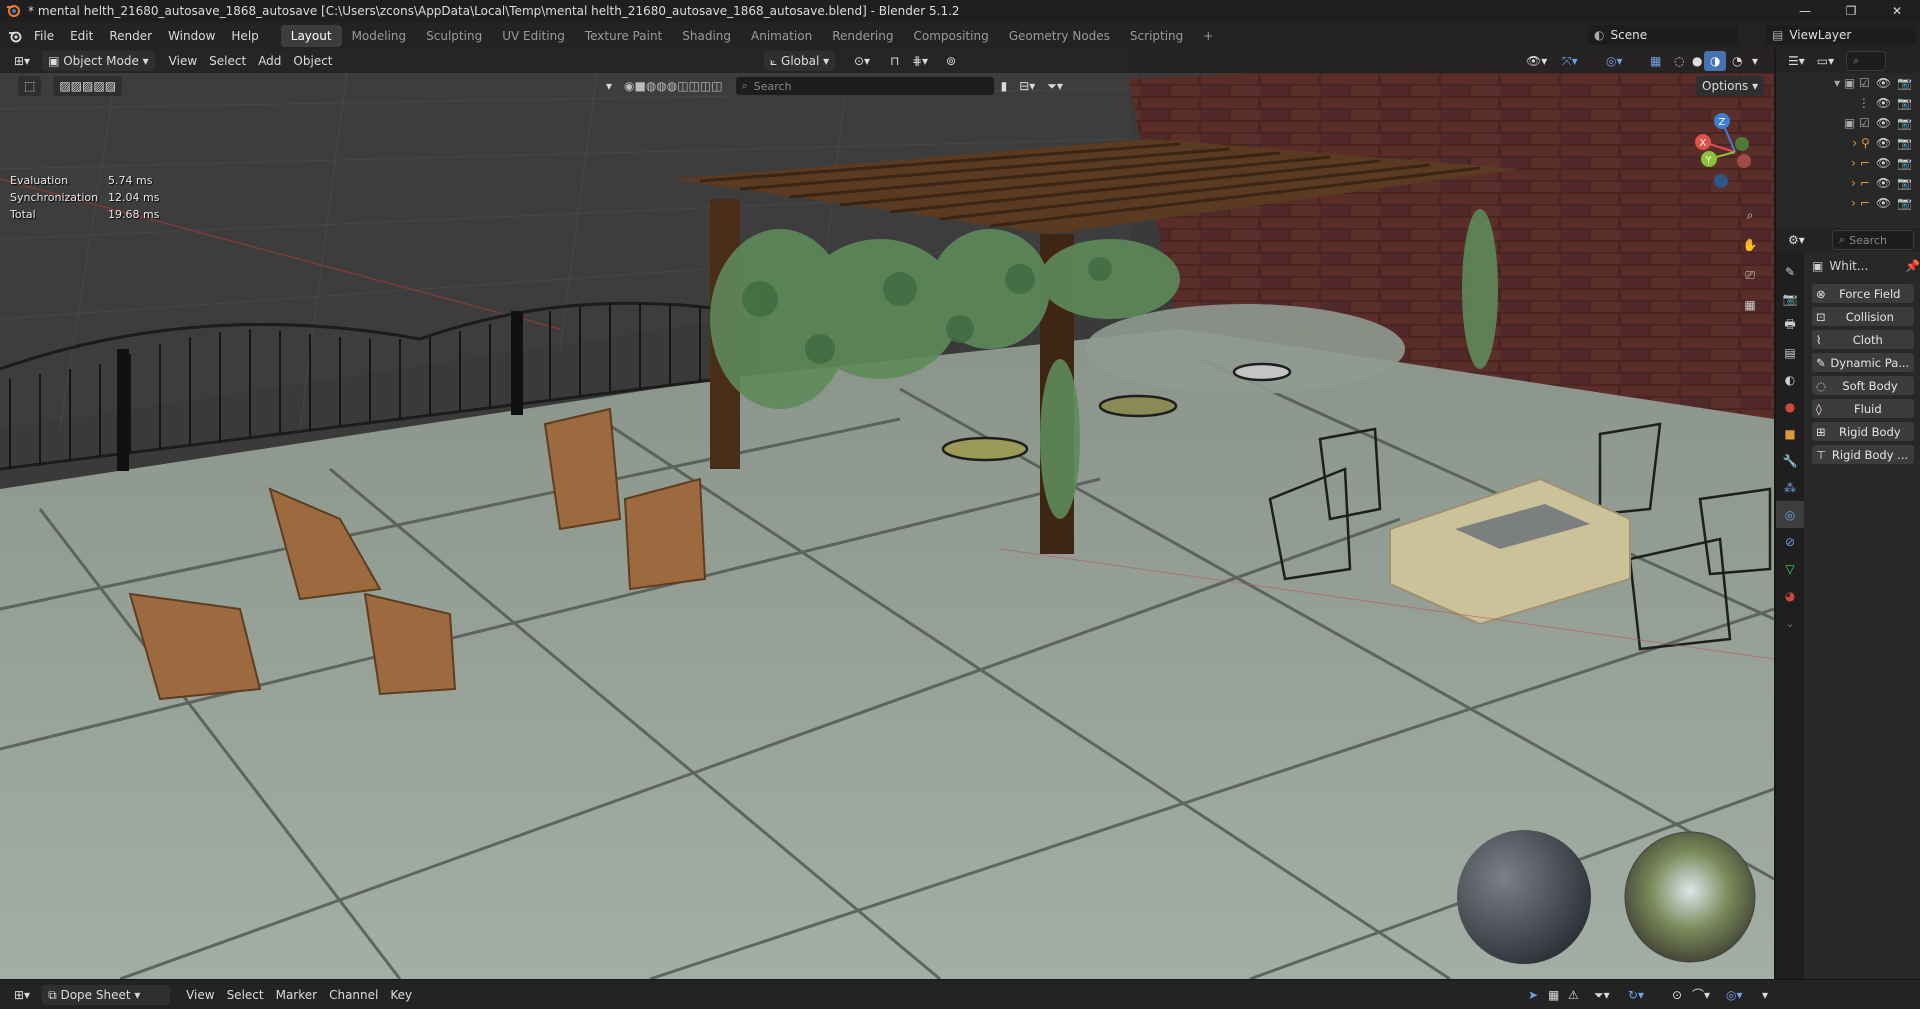 The image size is (1920, 1009). I want to click on output-tab-icon: 🖶, so click(1790, 325).